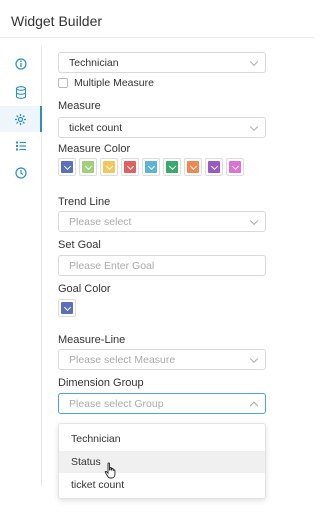 The width and height of the screenshot is (320, 516). I want to click on measure-color-swatches, so click(152, 167).